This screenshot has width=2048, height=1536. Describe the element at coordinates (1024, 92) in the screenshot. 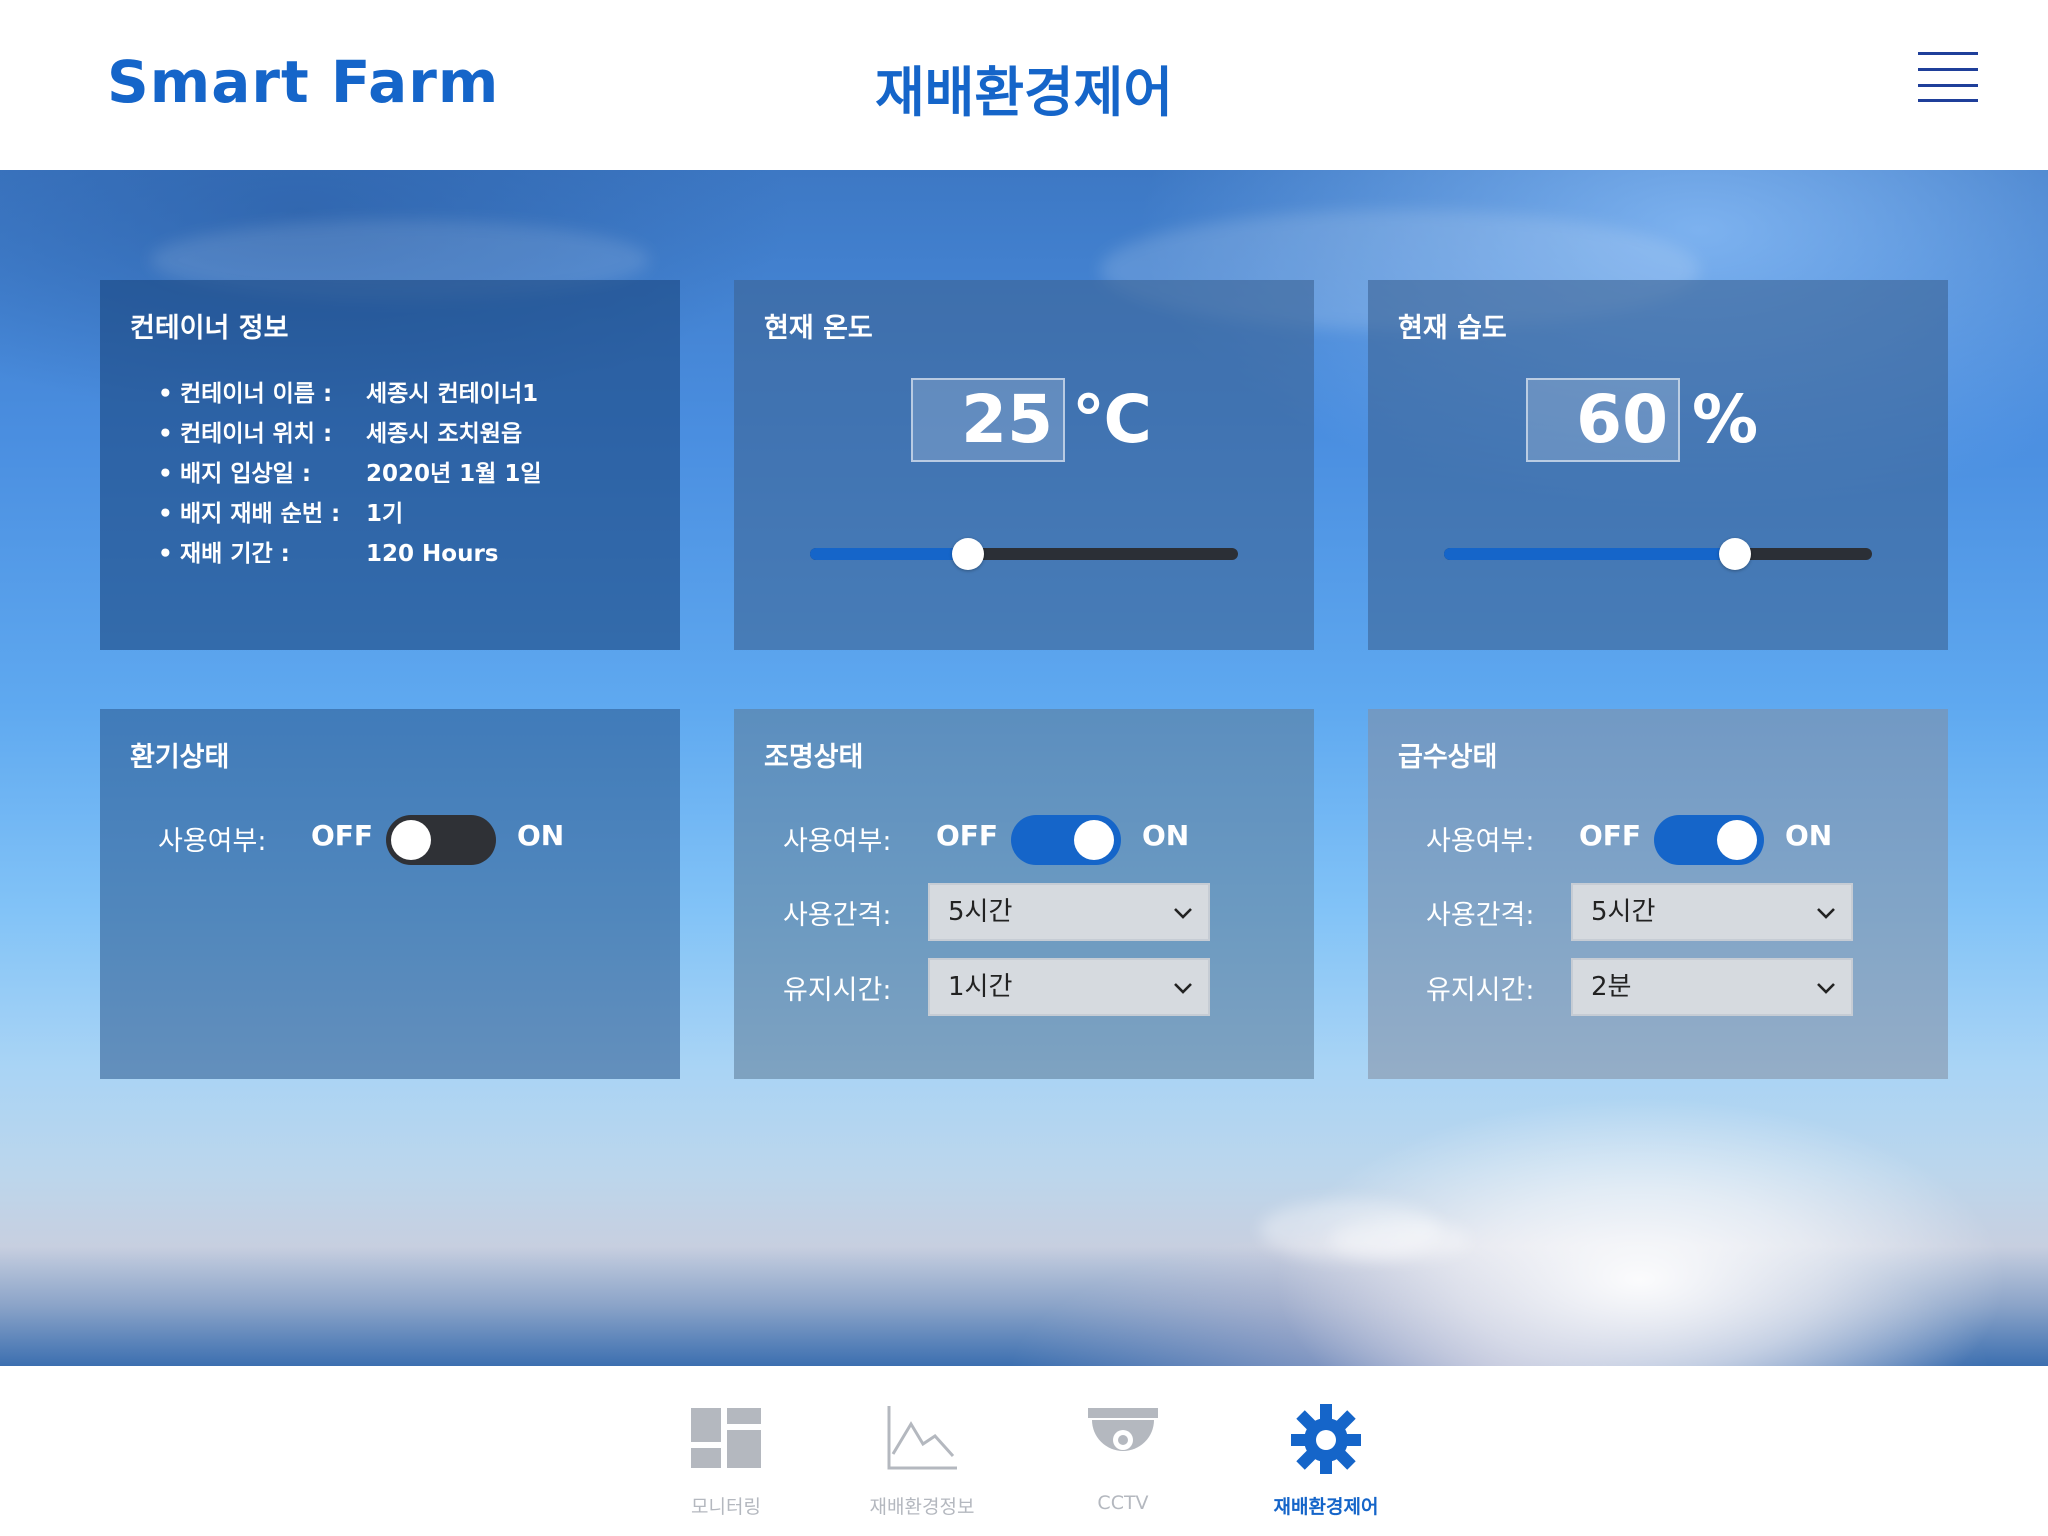

I see `page-title: 재배환경제어` at that location.